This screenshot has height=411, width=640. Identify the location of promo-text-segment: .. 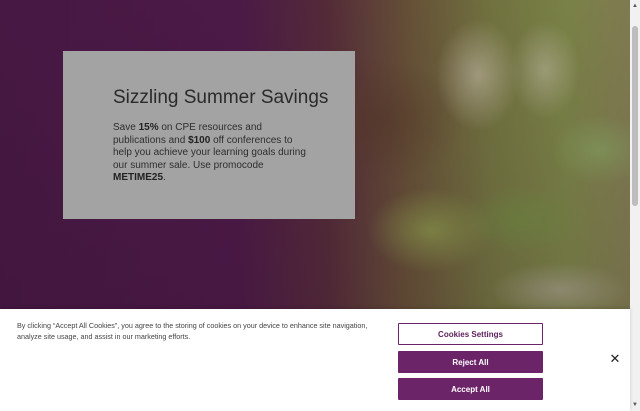
(164, 177).